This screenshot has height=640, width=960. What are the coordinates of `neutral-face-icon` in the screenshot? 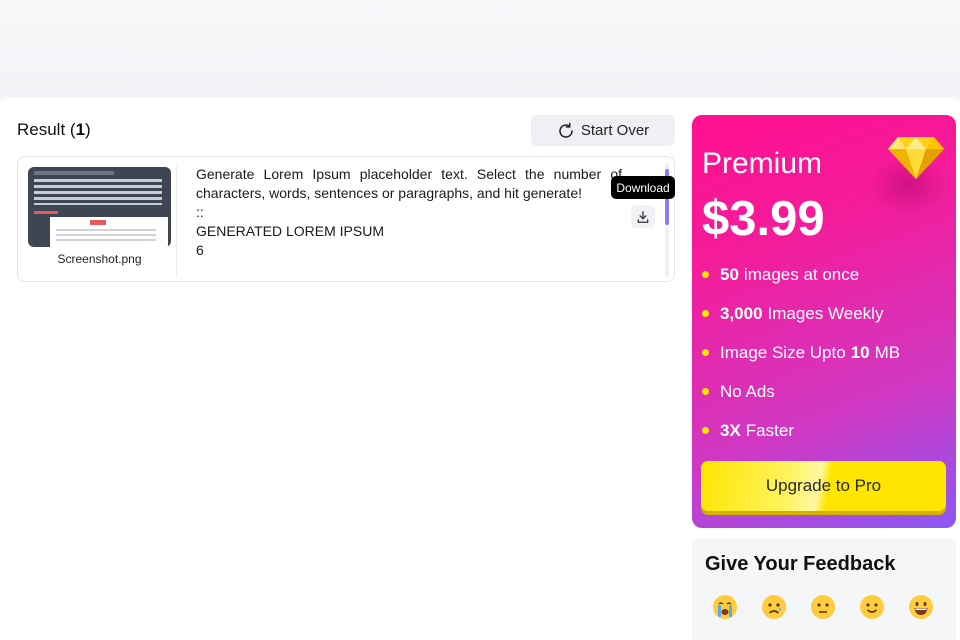 It's located at (823, 607).